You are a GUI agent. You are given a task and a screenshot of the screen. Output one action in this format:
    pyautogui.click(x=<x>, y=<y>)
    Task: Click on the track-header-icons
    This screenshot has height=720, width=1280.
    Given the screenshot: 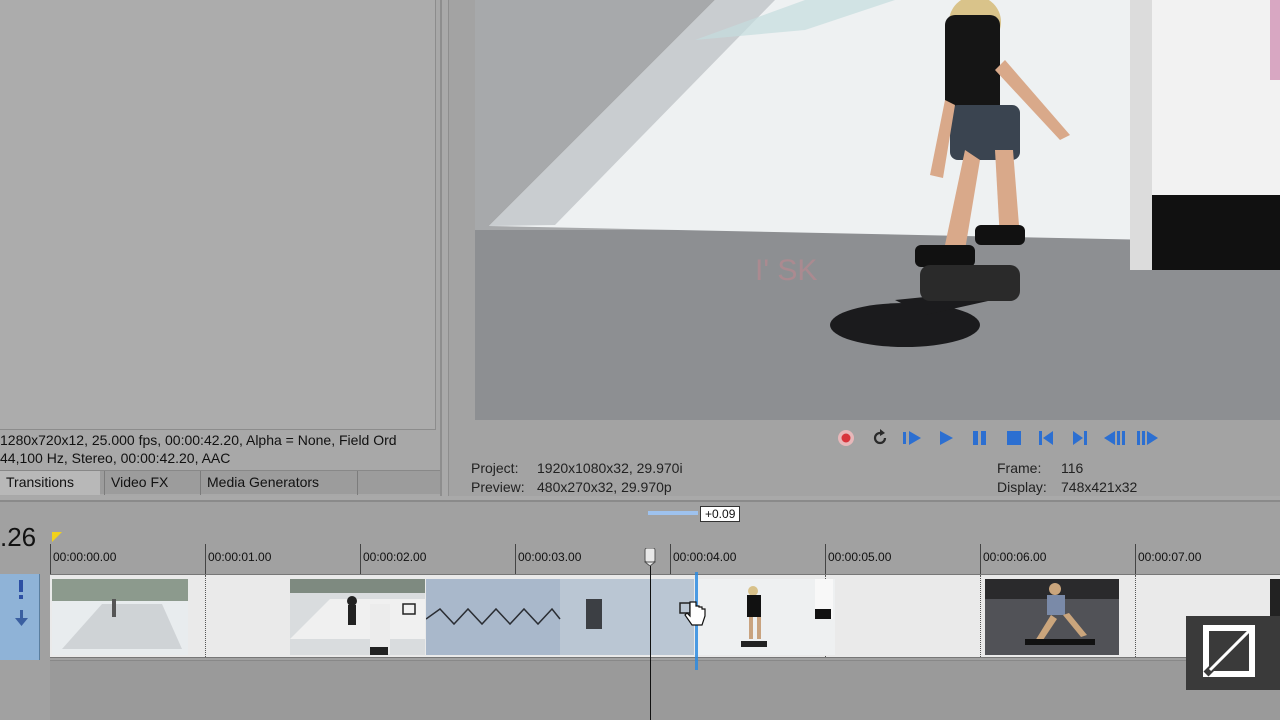 What is the action you would take?
    pyautogui.click(x=21, y=603)
    